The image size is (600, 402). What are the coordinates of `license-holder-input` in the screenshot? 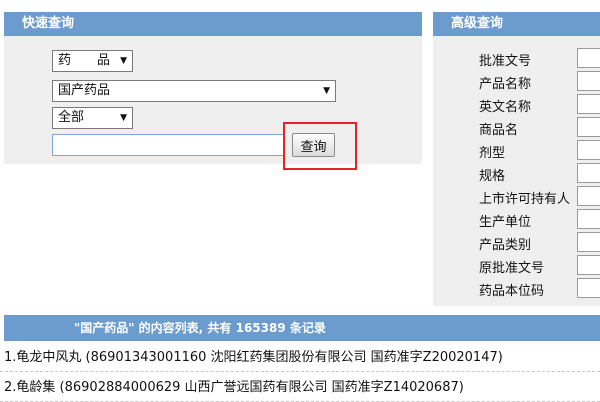 It's located at (588, 196).